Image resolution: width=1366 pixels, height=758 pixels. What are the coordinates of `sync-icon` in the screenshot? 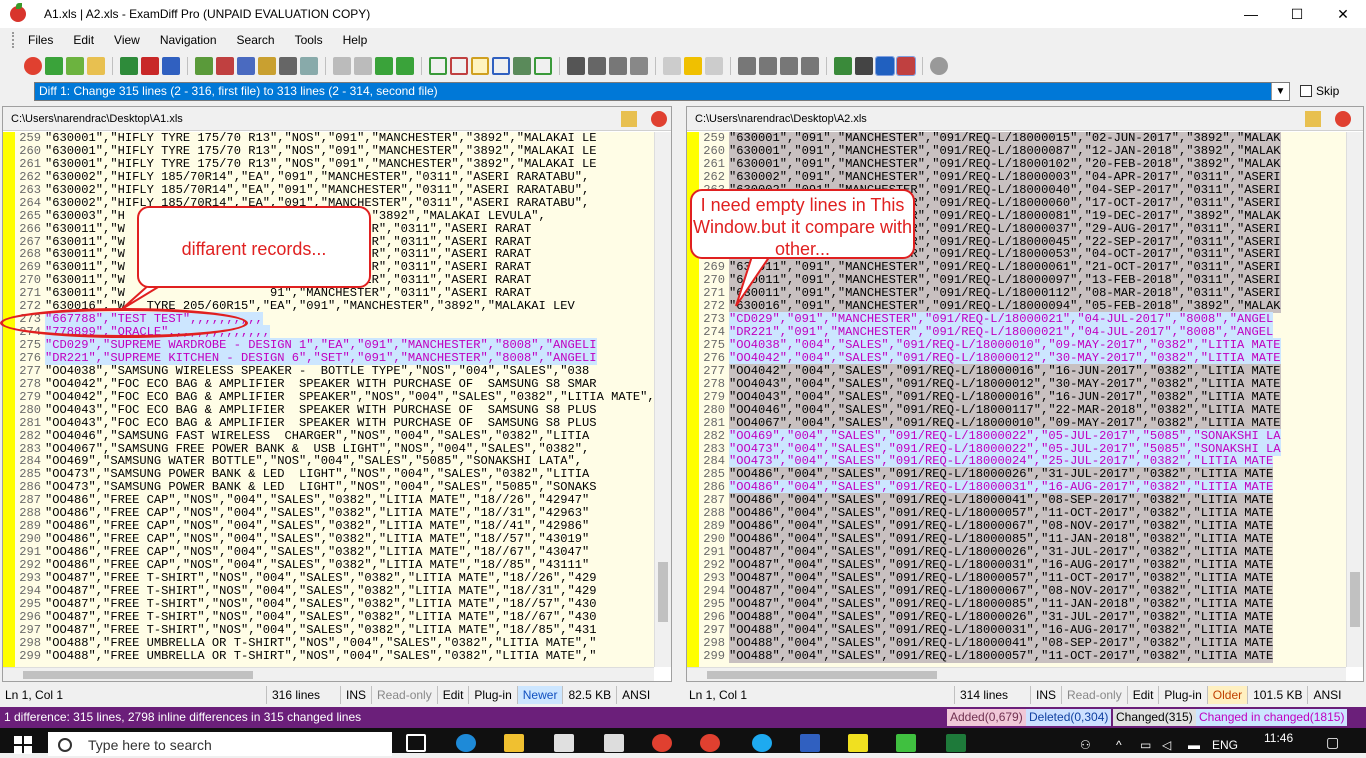 It's located at (522, 66).